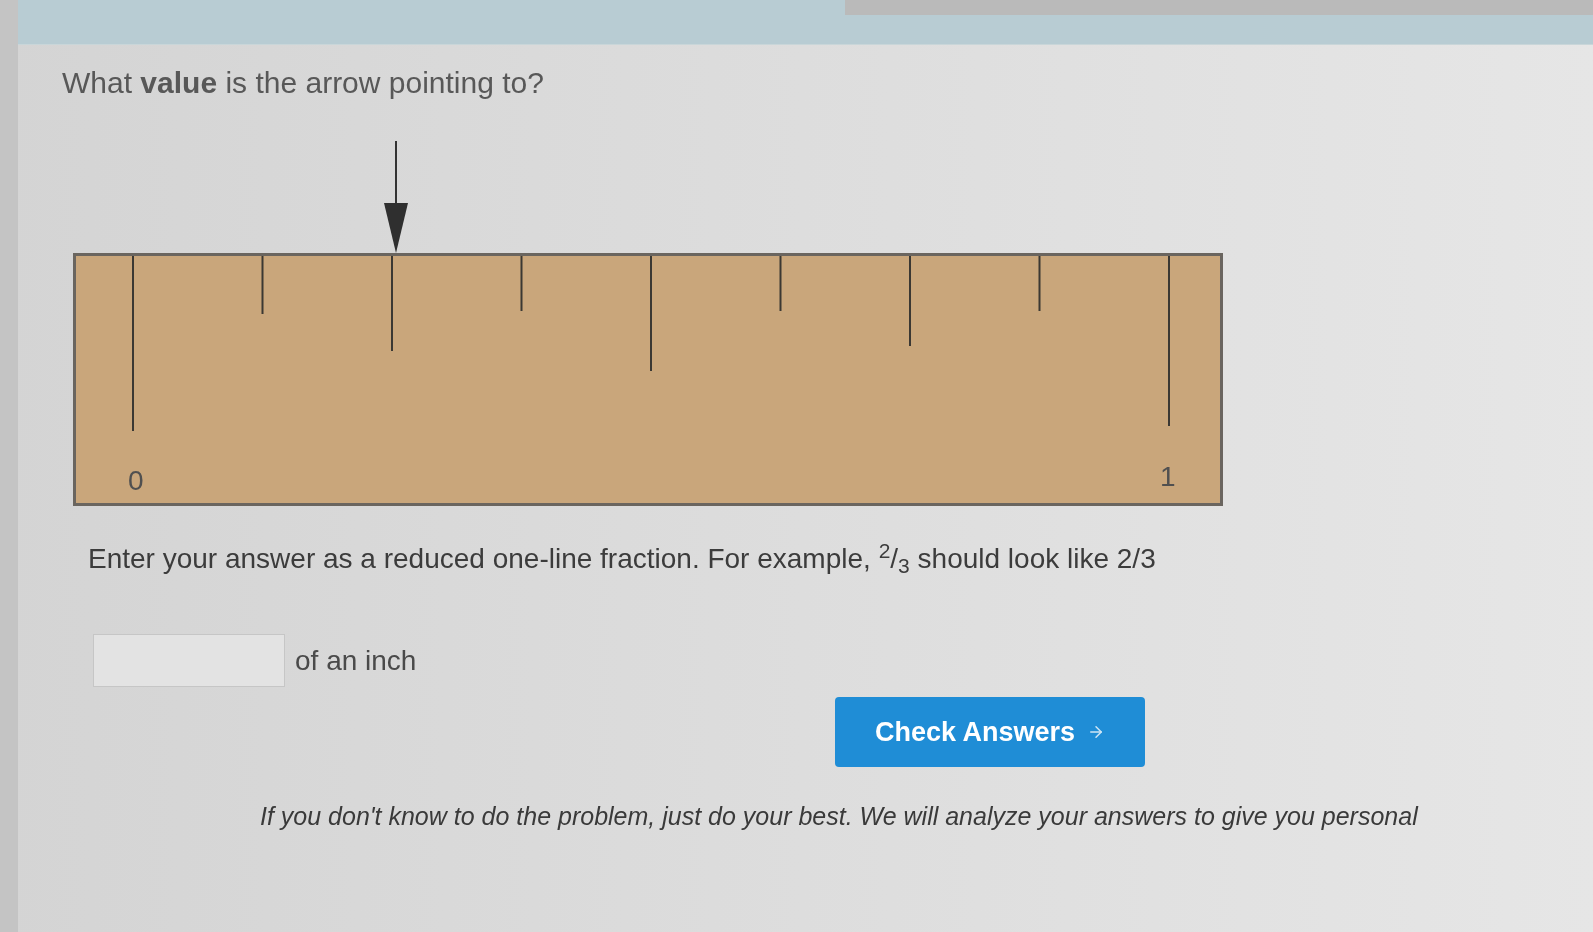 This screenshot has width=1593, height=932. Describe the element at coordinates (622, 559) in the screenshot. I see `instruction-text: Enter your answer as a reduced one-line fraction. For example, $^{2}$/$_{3}$ should look like 2/3` at that location.